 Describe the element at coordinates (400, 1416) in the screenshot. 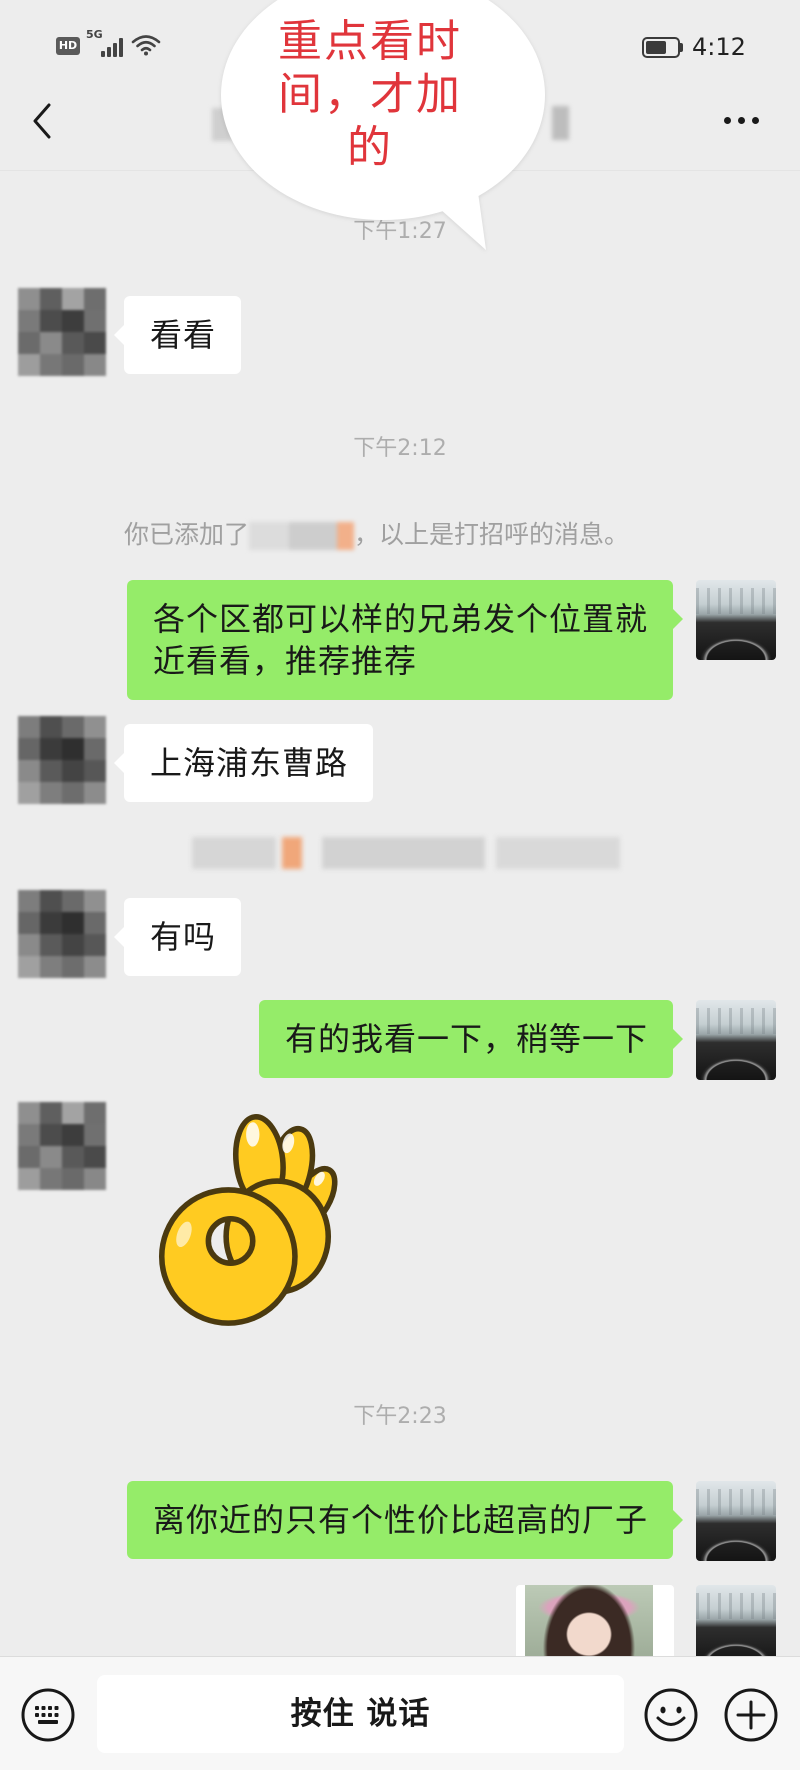

I see `timestamp: 下午2:23` at that location.